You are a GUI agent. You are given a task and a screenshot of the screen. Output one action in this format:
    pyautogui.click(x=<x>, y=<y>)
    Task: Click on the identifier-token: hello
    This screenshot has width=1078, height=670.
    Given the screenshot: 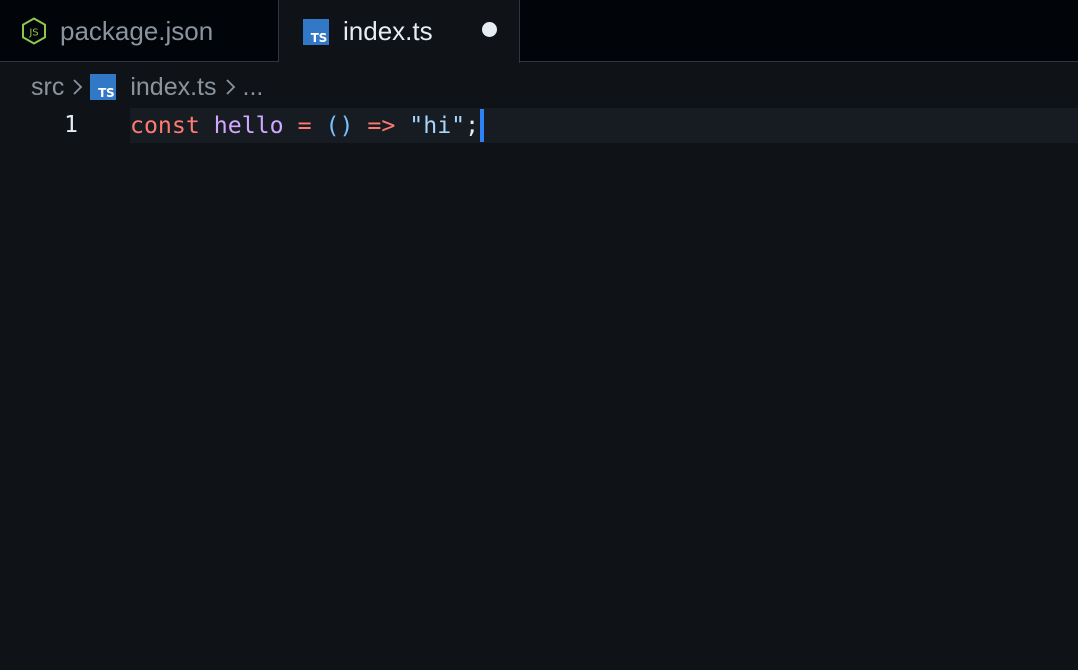 What is the action you would take?
    pyautogui.click(x=248, y=125)
    